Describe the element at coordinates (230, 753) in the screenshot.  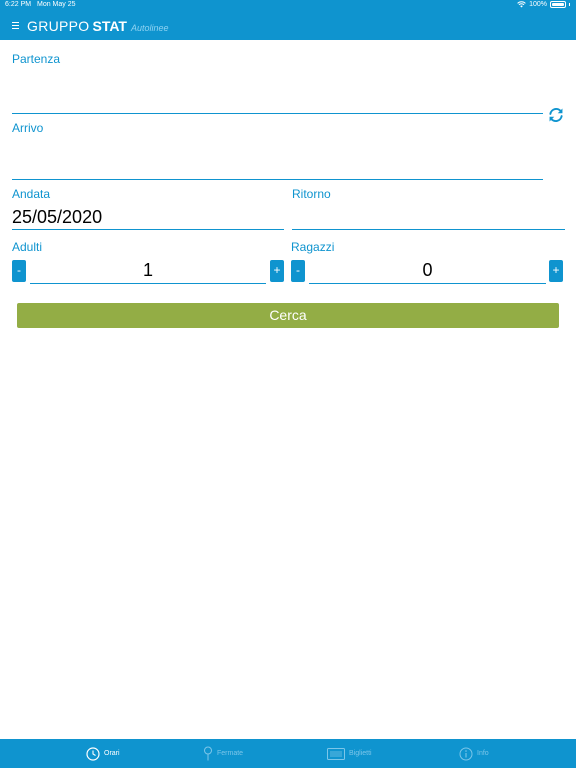
I see `tab-fermate-label: Fermate` at that location.